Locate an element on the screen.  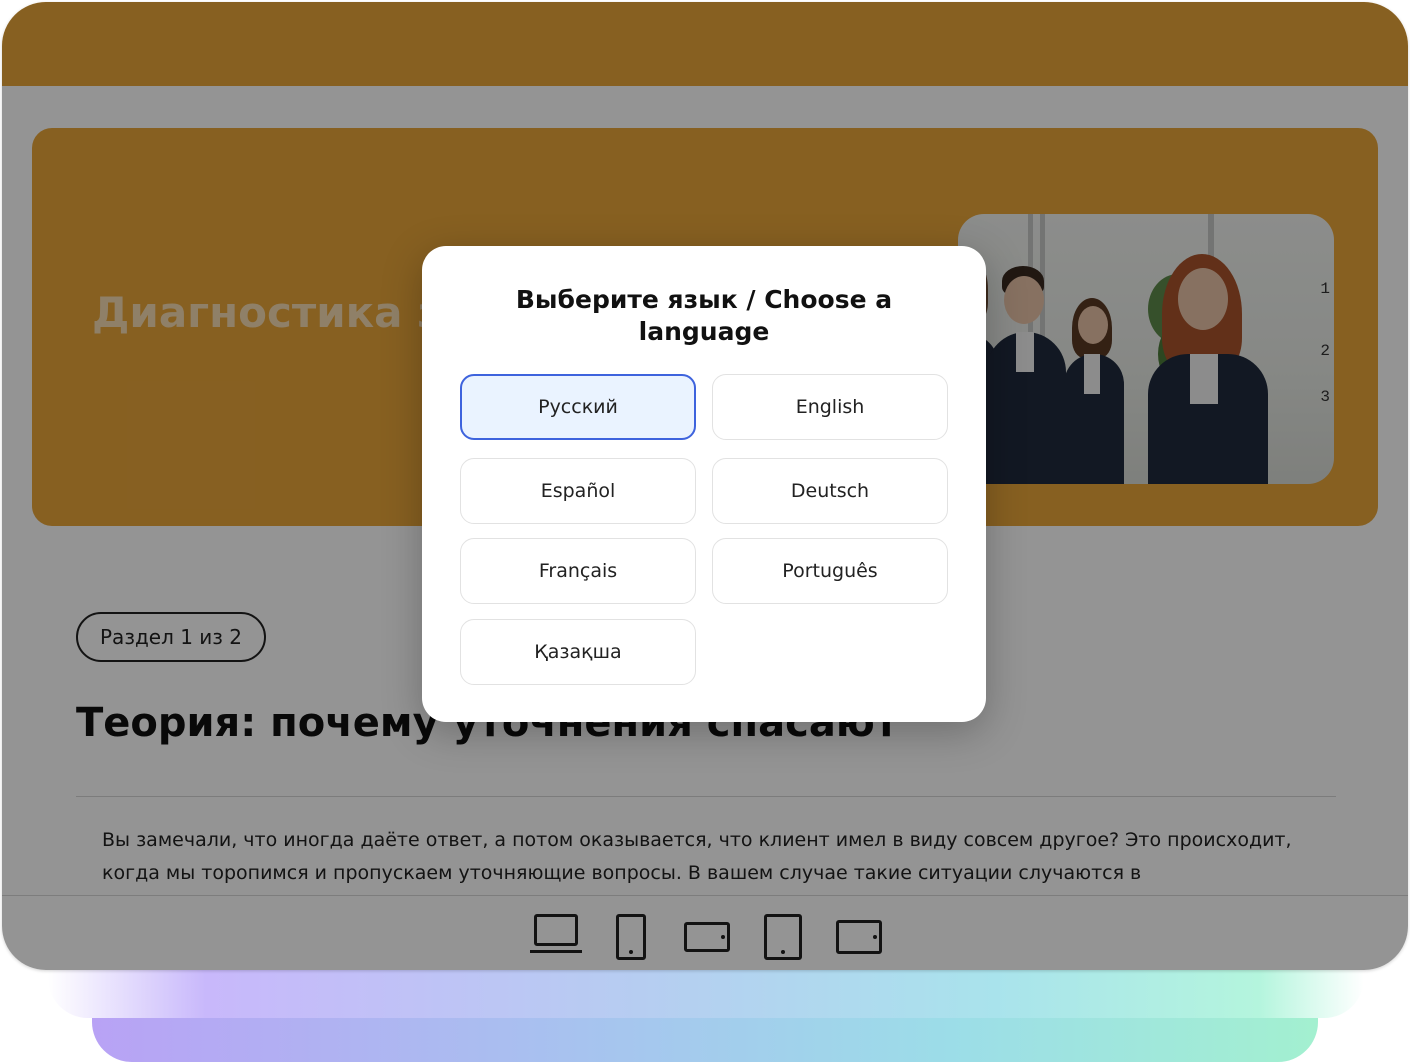
language-option-russian: Русский is located at coordinates (578, 407).